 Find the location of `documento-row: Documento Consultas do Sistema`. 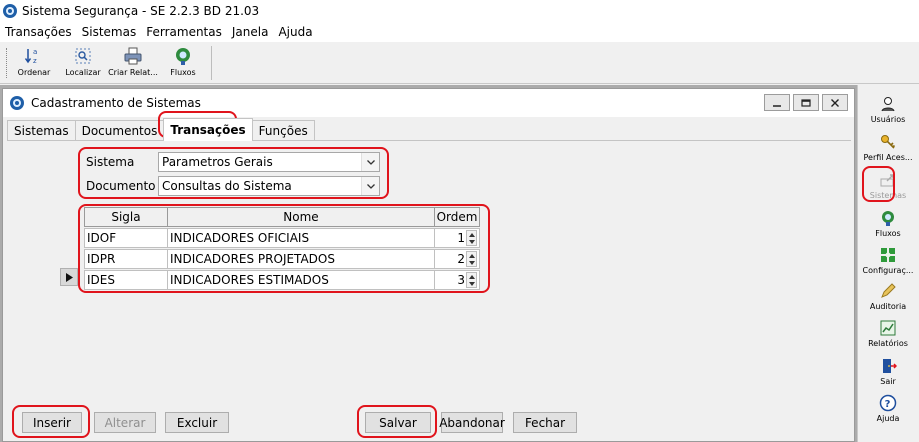

documento-row: Documento Consultas do Sistema is located at coordinates (233, 186).